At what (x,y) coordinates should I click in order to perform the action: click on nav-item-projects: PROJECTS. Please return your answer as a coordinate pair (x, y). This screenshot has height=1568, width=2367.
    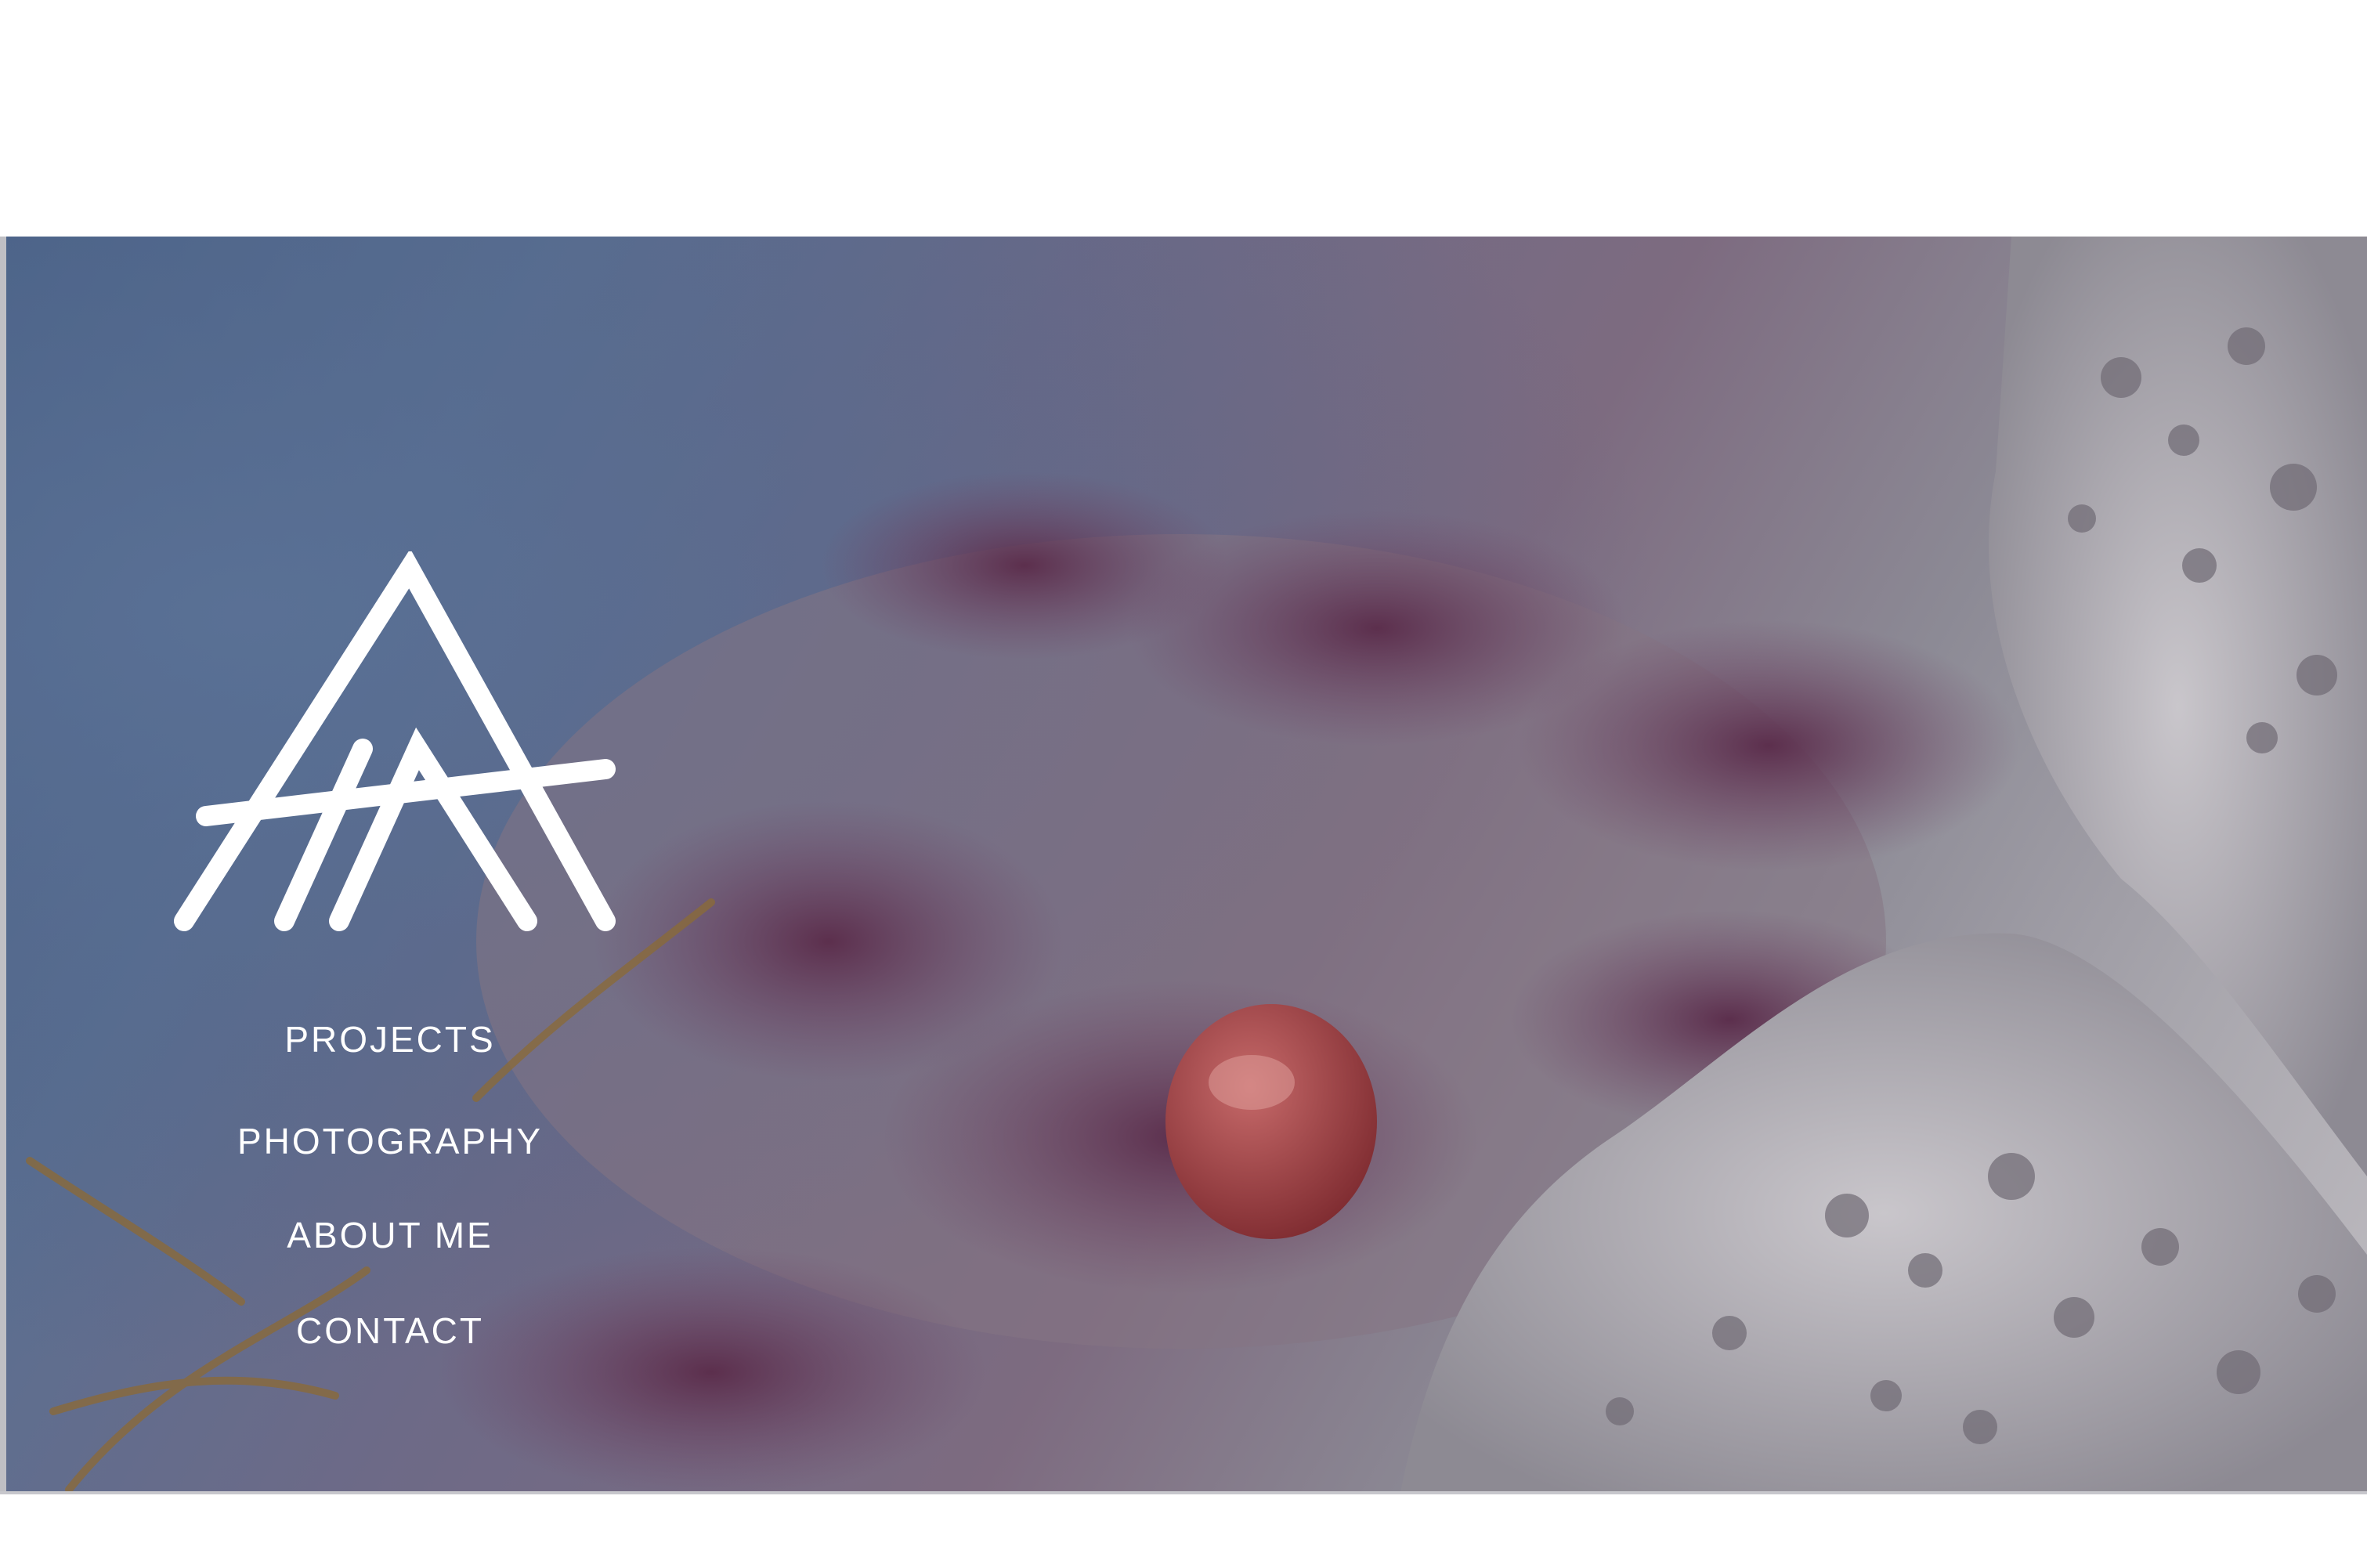
    Looking at the image, I should click on (390, 1039).